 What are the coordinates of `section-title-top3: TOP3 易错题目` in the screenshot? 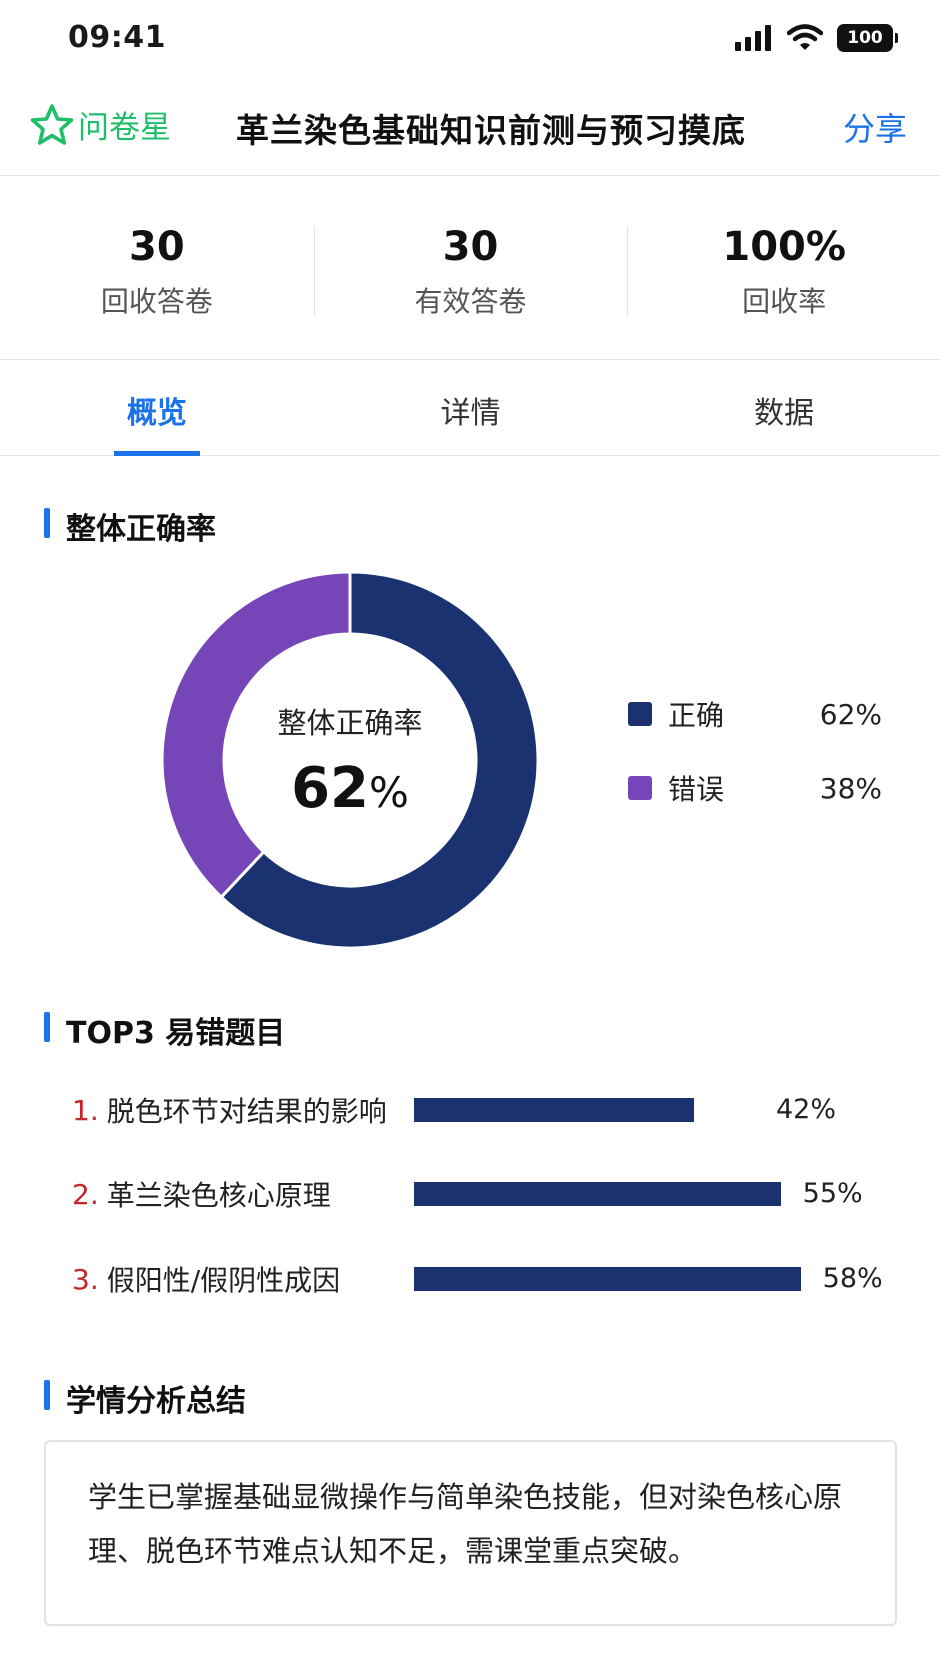 It's located at (164, 1030).